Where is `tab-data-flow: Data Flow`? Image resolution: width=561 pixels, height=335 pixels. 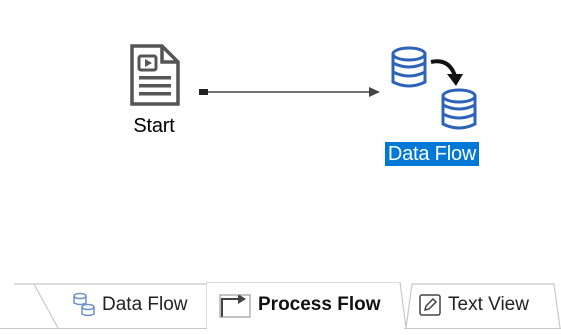
tab-data-flow: Data Flow is located at coordinates (119, 305).